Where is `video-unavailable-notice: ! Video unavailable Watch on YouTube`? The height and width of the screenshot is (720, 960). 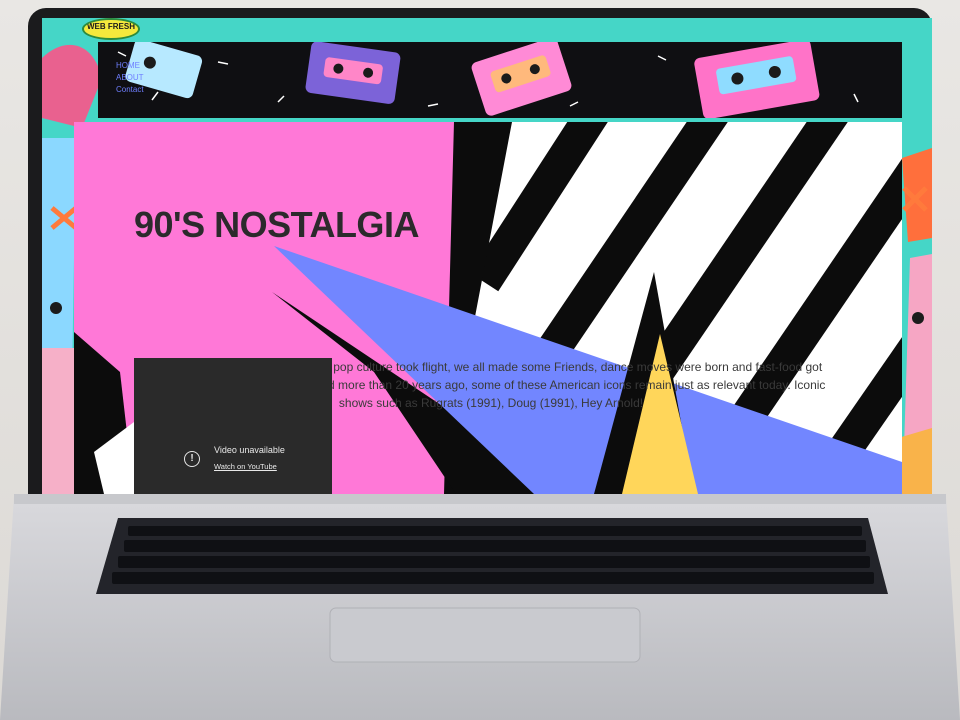 video-unavailable-notice: ! Video unavailable Watch on YouTube is located at coordinates (234, 459).